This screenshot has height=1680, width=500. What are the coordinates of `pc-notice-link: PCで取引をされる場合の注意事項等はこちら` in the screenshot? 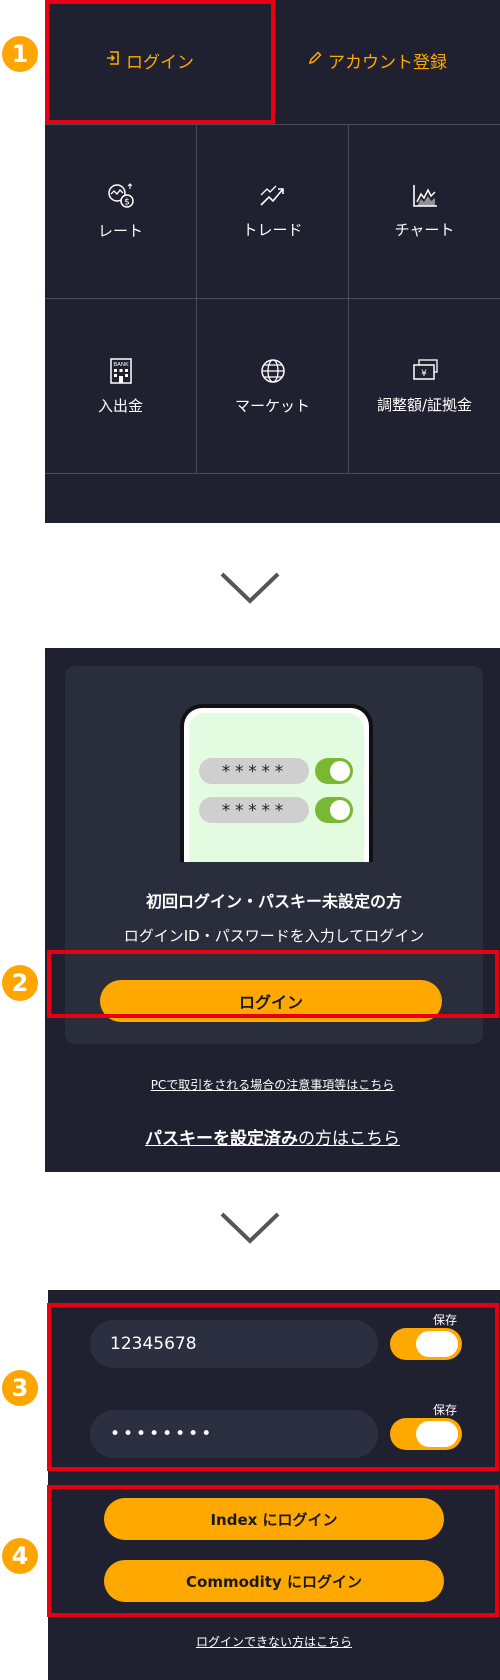 It's located at (272, 1084).